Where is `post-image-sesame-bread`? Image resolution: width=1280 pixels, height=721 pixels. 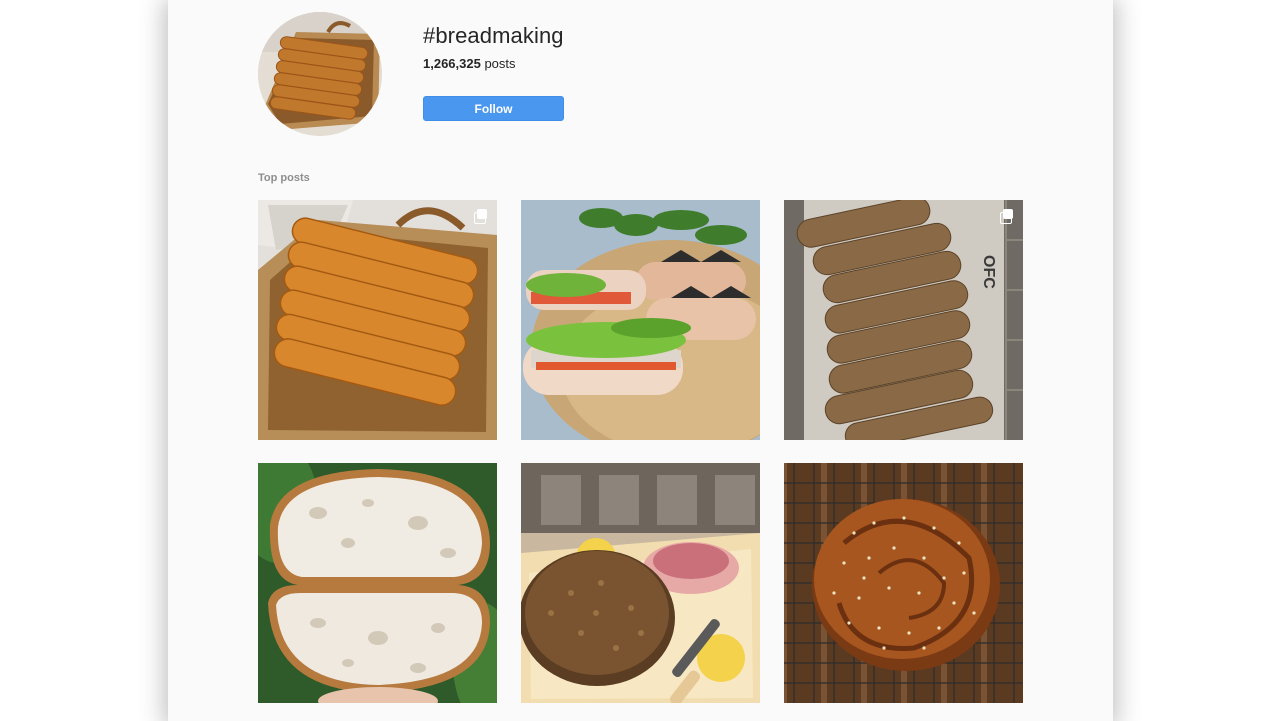
post-image-sesame-bread is located at coordinates (903, 583).